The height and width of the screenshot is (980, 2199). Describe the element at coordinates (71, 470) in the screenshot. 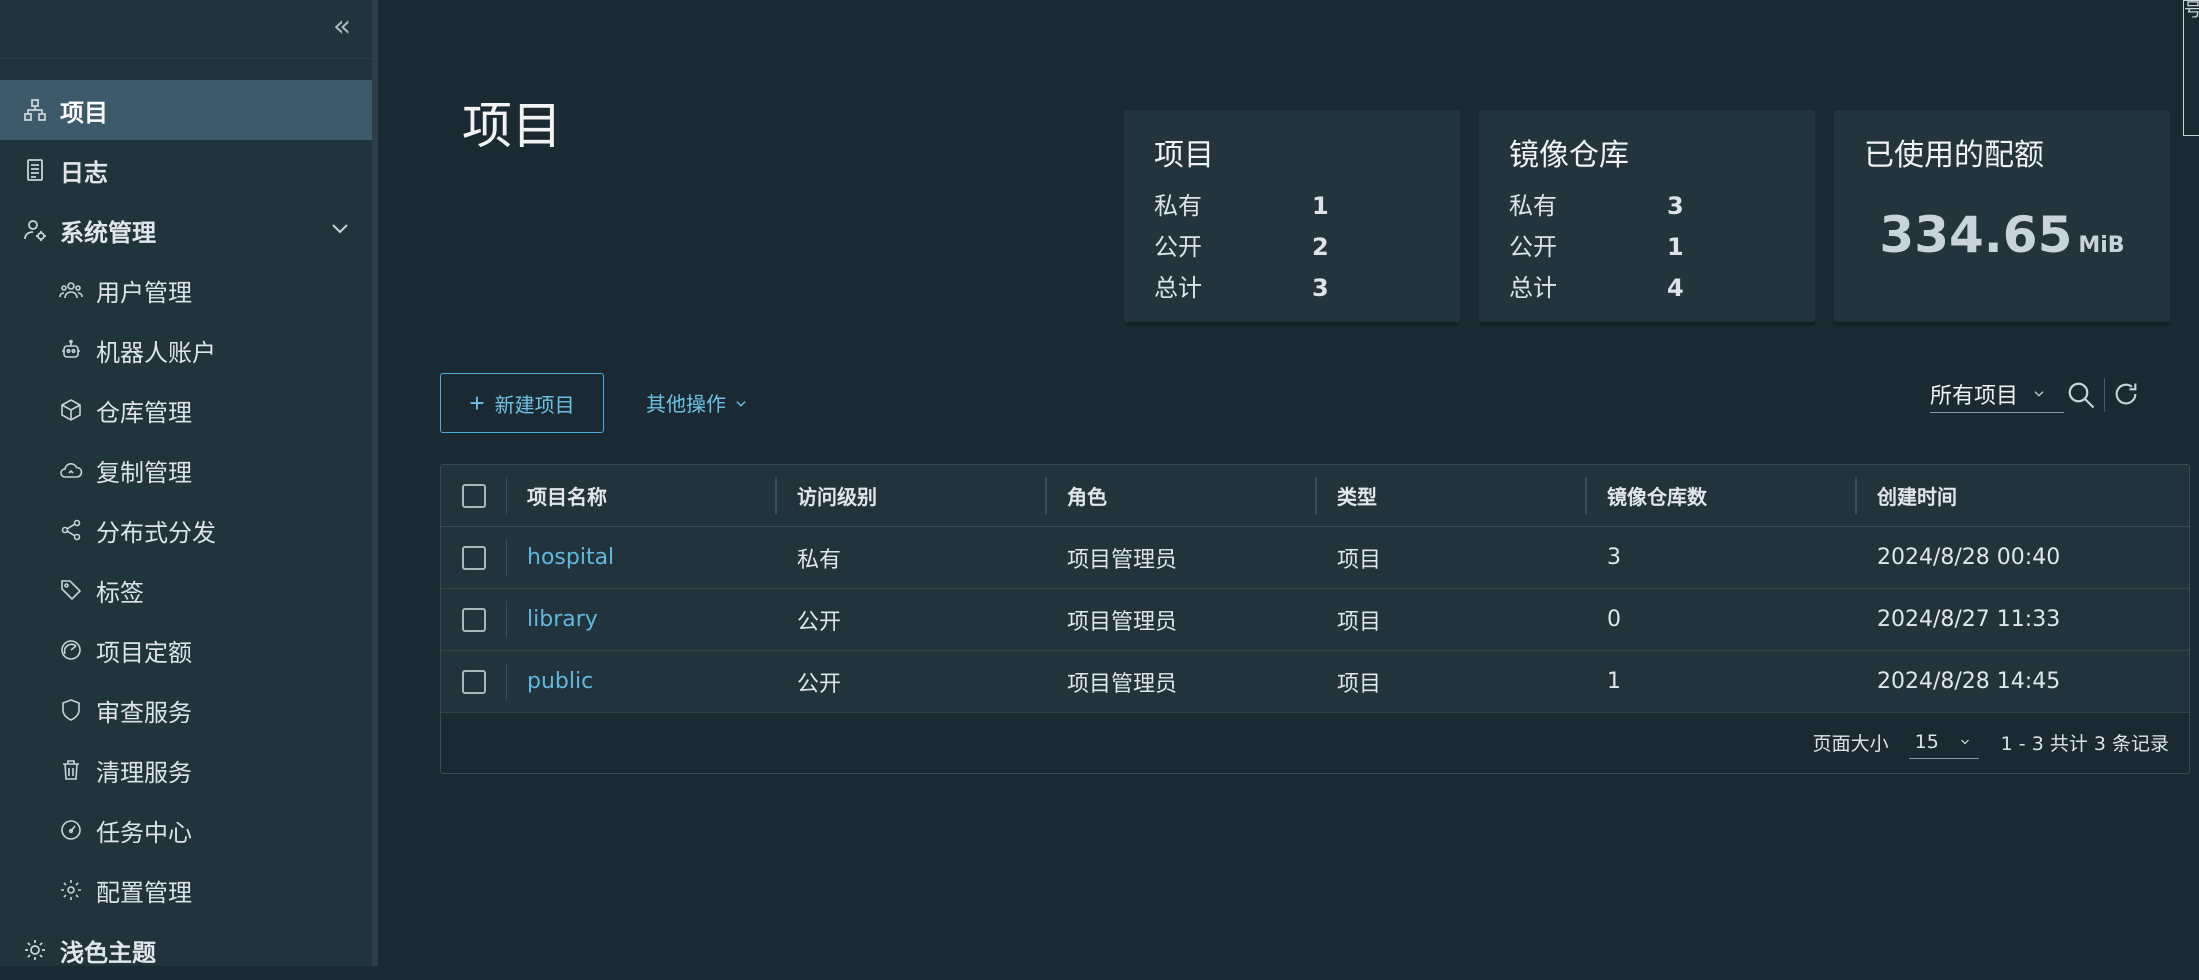

I see `cloud-icon` at that location.